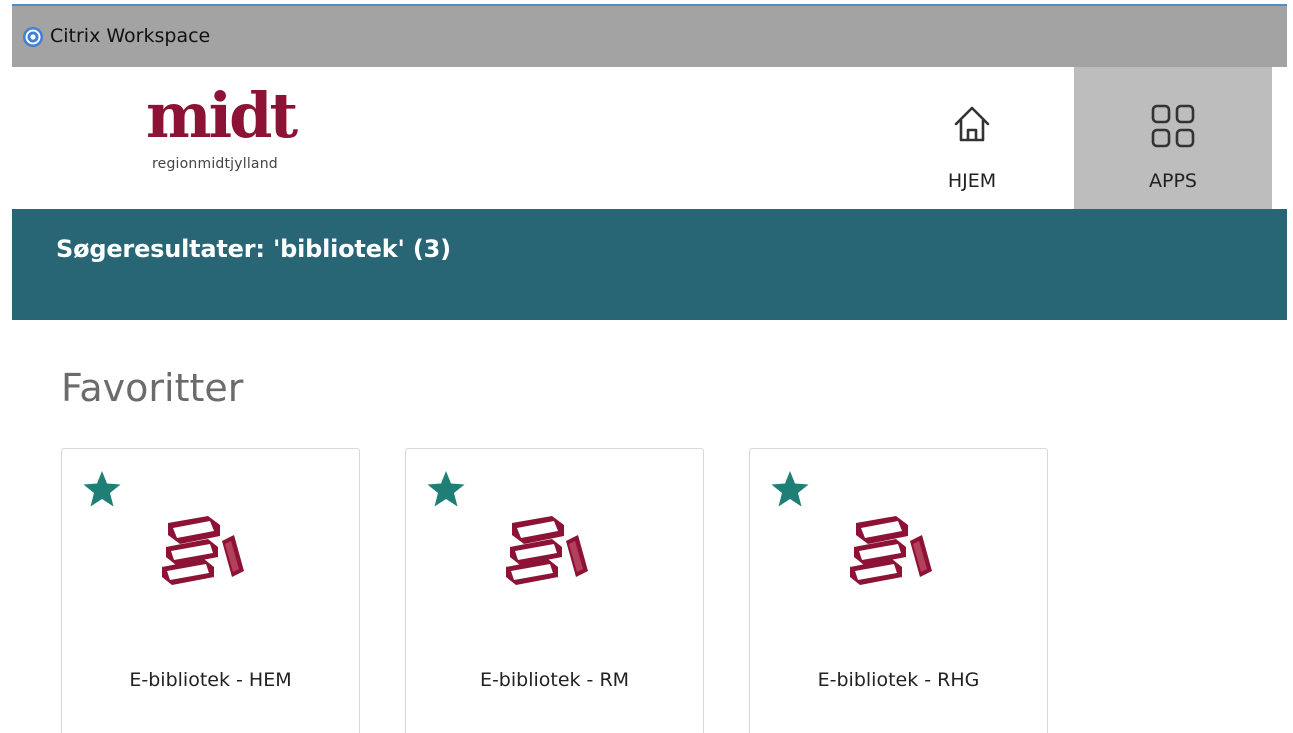  Describe the element at coordinates (210, 590) in the screenshot. I see `app-card-e-bibliotek-hem: E-bibliotek - HEM` at that location.